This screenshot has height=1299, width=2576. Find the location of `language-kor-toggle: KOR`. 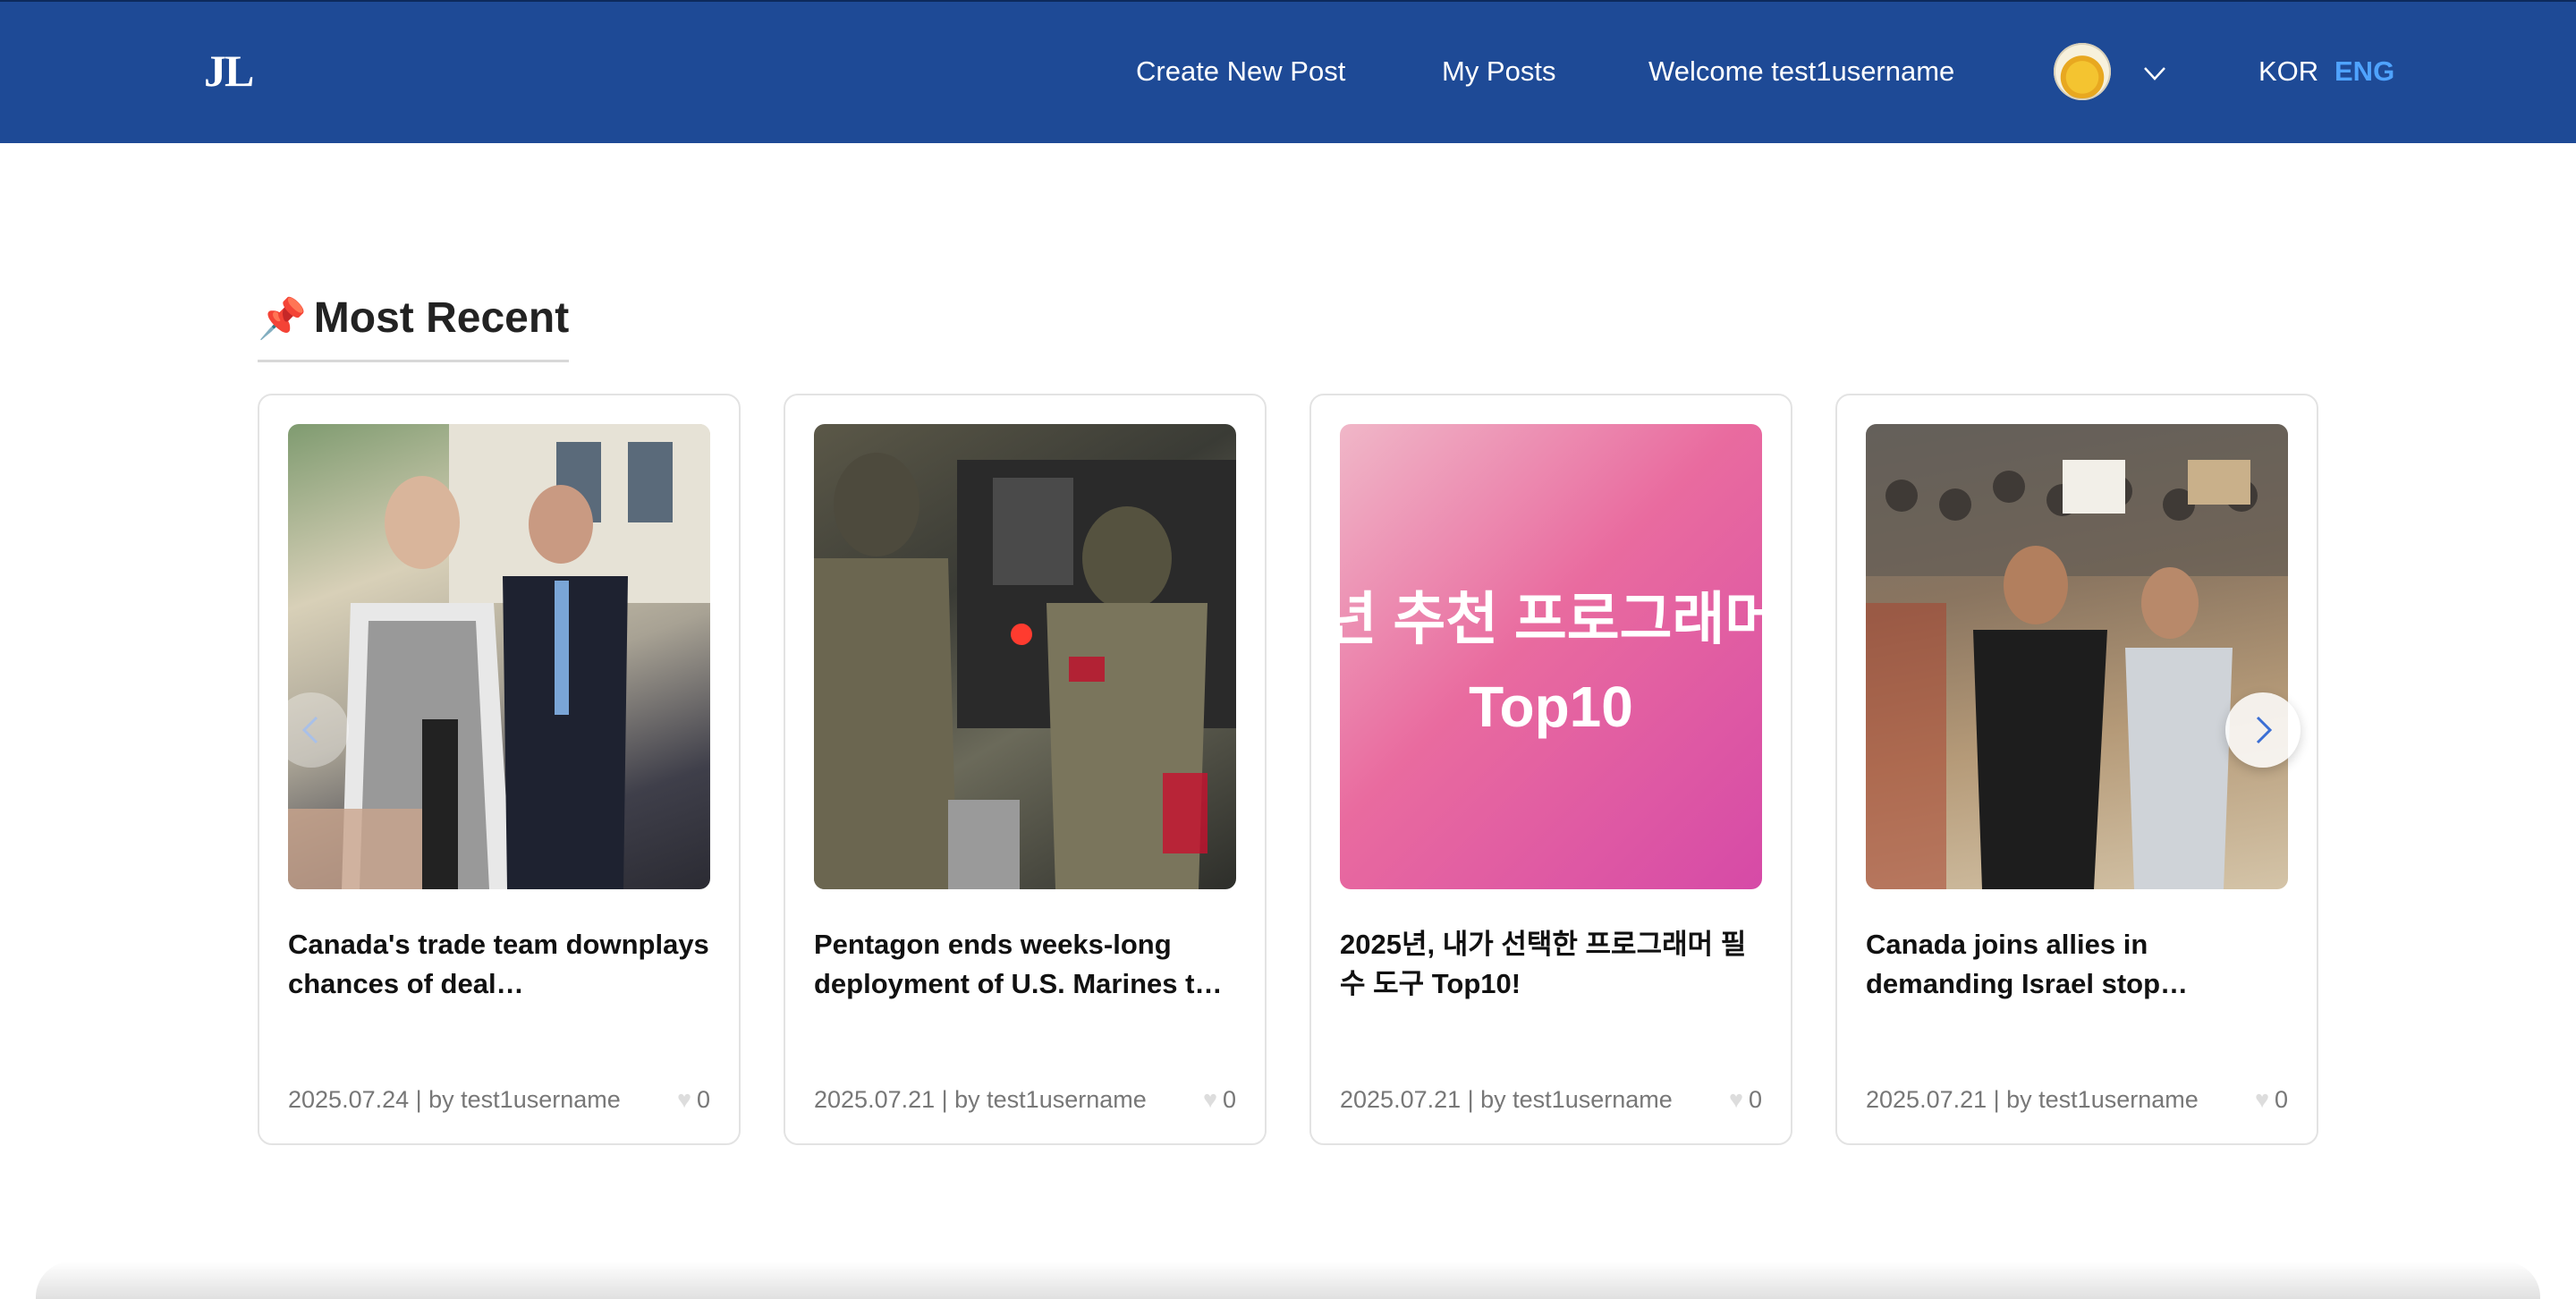

language-kor-toggle: KOR is located at coordinates (2288, 71).